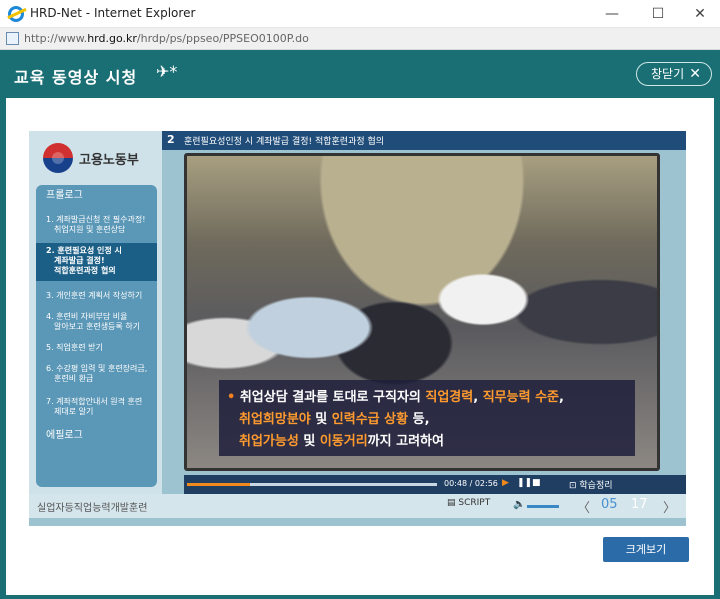  What do you see at coordinates (453, 503) in the screenshot?
I see `script-icon: ▤` at bounding box center [453, 503].